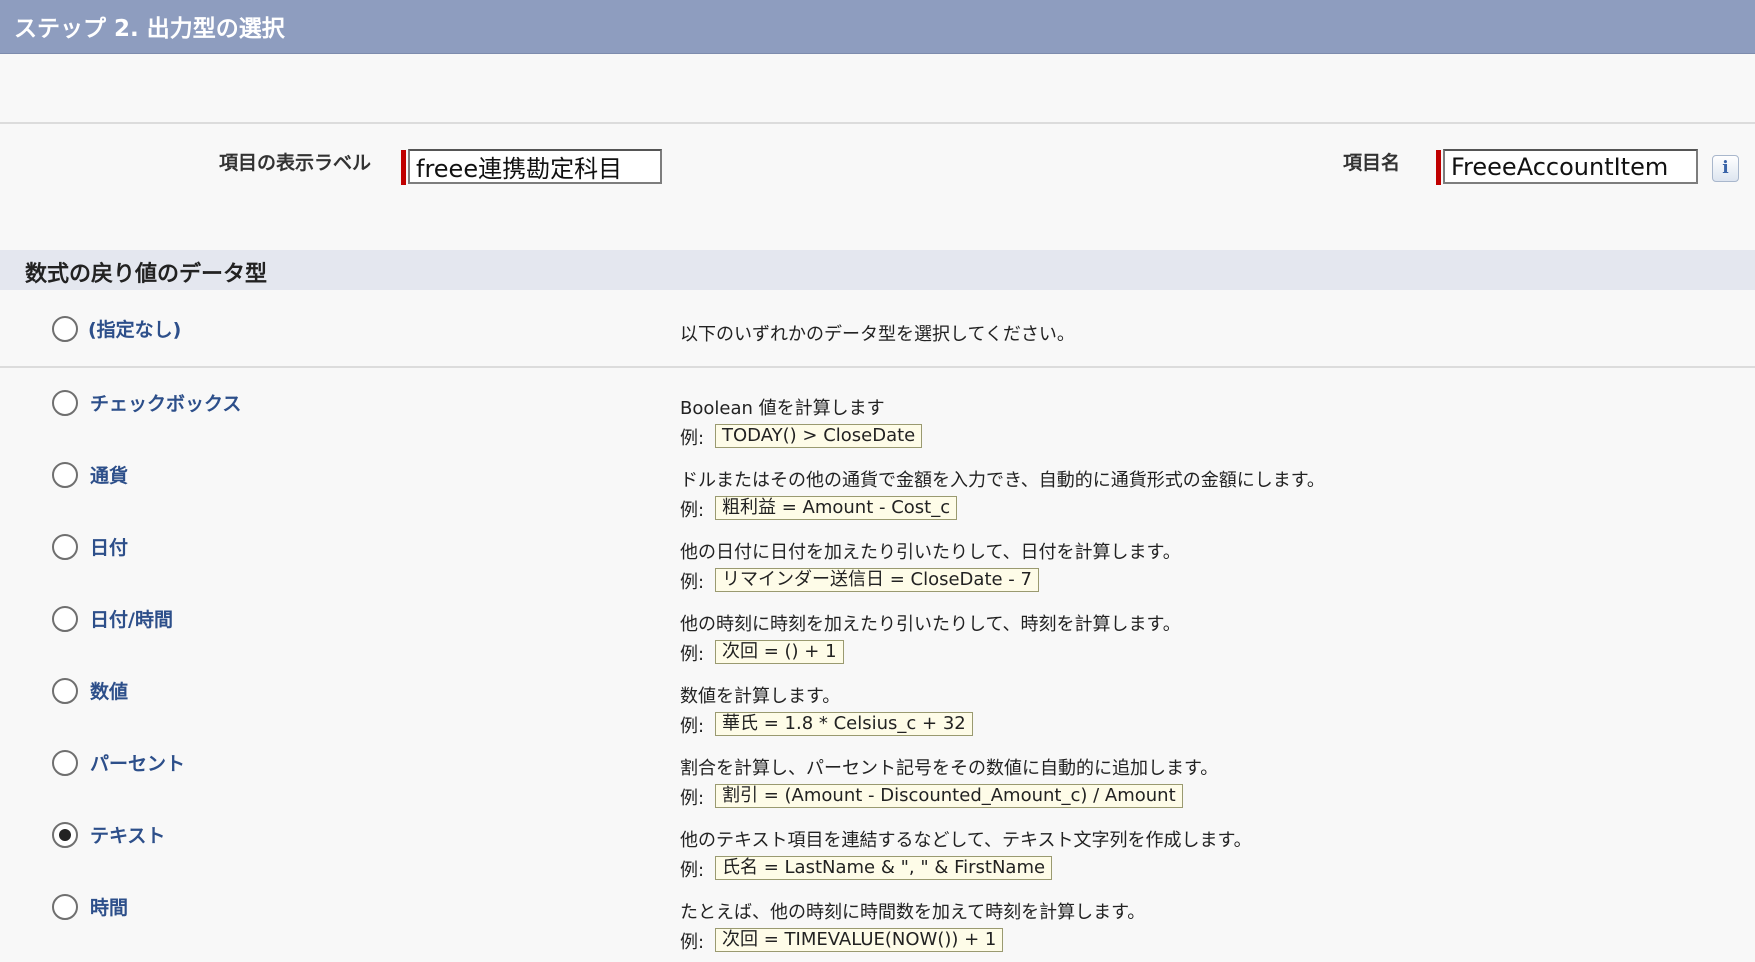 The width and height of the screenshot is (1755, 962). What do you see at coordinates (146, 274) in the screenshot?
I see `section-title: 数式の戻り値のデータ型` at bounding box center [146, 274].